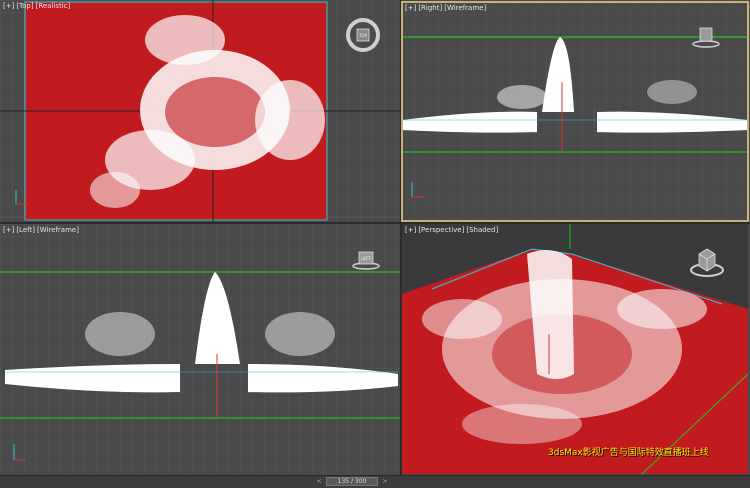 This screenshot has width=750, height=488. What do you see at coordinates (375, 223) in the screenshot?
I see `viewport-divider-horizontal` at bounding box center [375, 223].